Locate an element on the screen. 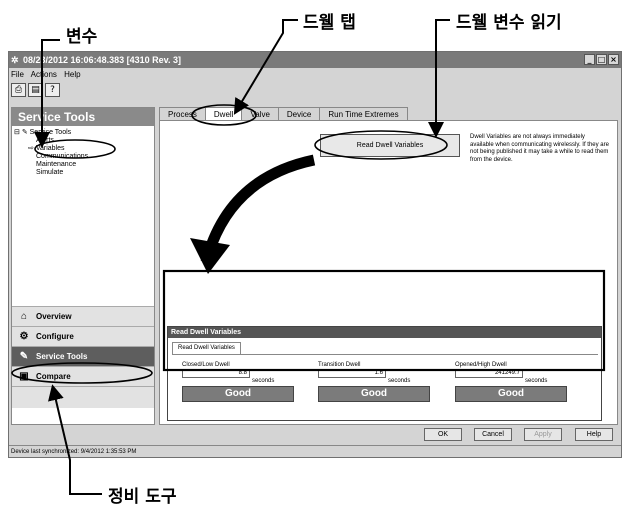 The height and width of the screenshot is (506, 630). menu-help: Help is located at coordinates (72, 74).